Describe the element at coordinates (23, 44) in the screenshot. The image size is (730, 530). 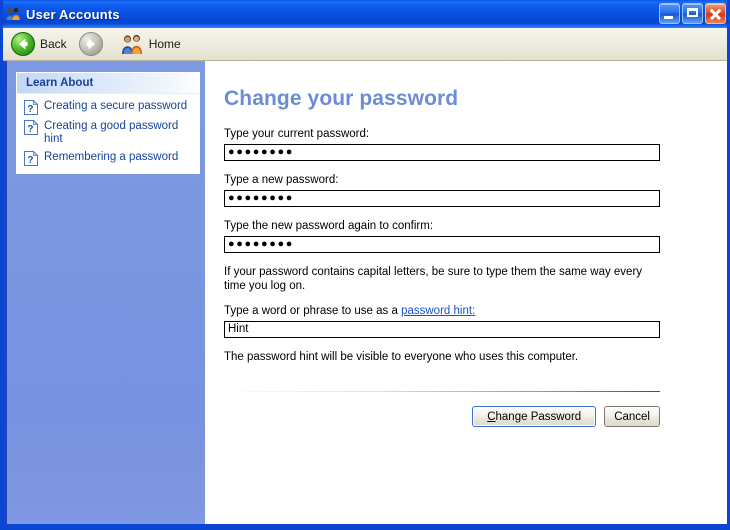
I see `back-arrow-icon` at that location.